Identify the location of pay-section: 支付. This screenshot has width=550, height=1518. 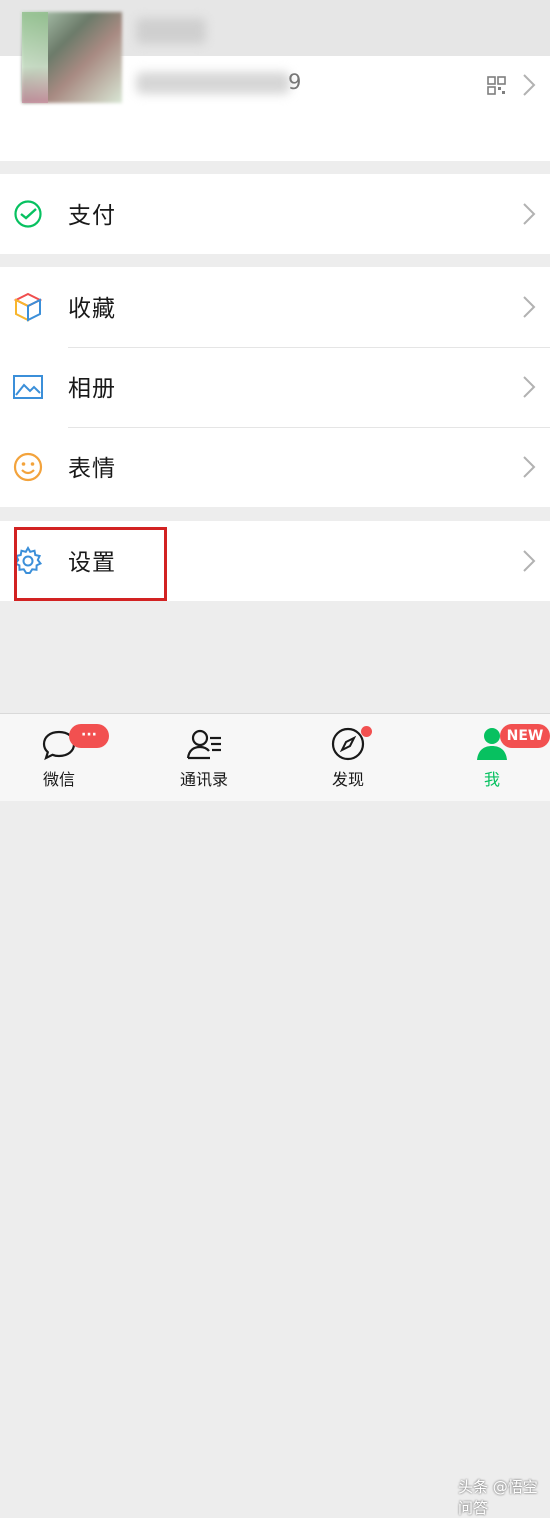
(275, 214).